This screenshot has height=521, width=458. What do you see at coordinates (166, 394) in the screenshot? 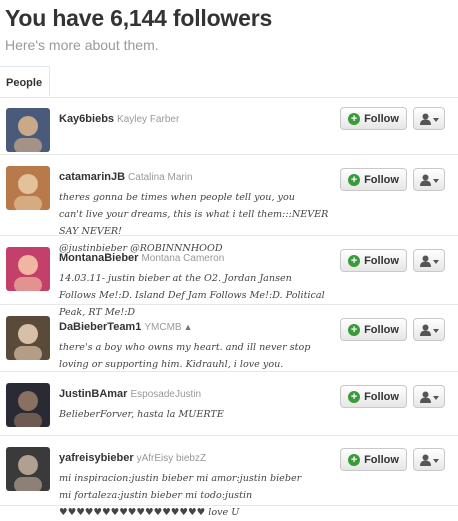
I see `realname: EsposadeJustin` at bounding box center [166, 394].